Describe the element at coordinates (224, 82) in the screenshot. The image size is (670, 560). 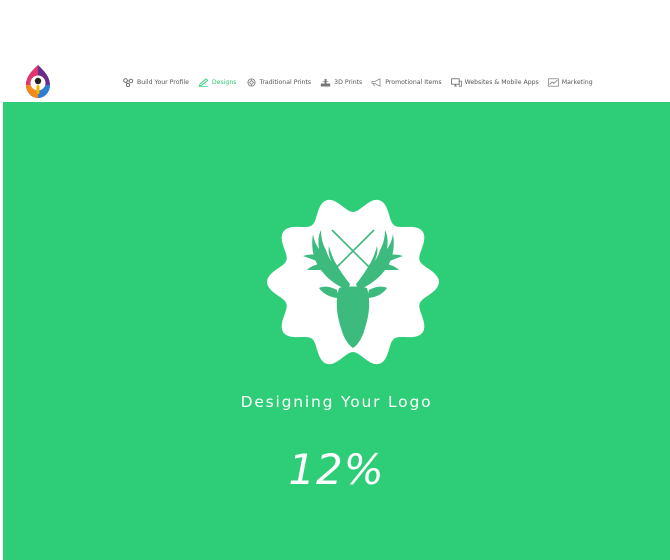
I see `nav-item-label: Designs` at that location.